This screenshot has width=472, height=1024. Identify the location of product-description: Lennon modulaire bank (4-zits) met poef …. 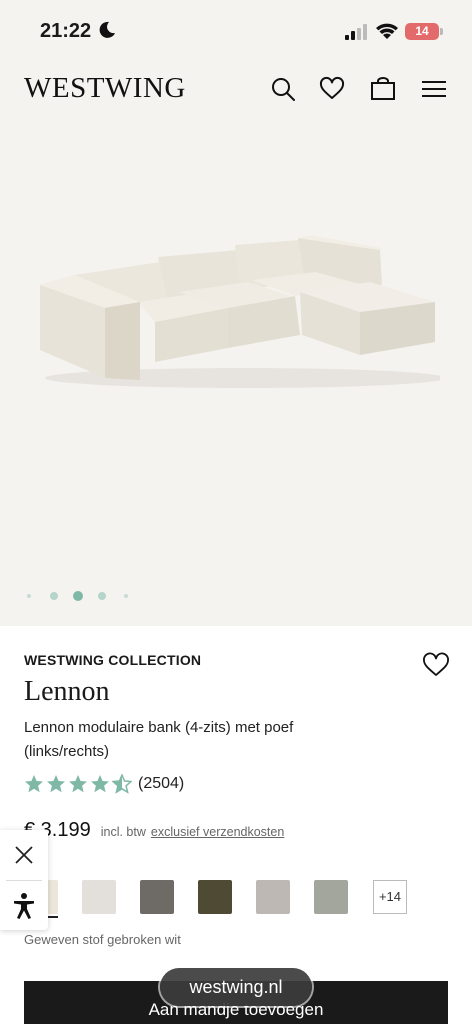
(159, 739).